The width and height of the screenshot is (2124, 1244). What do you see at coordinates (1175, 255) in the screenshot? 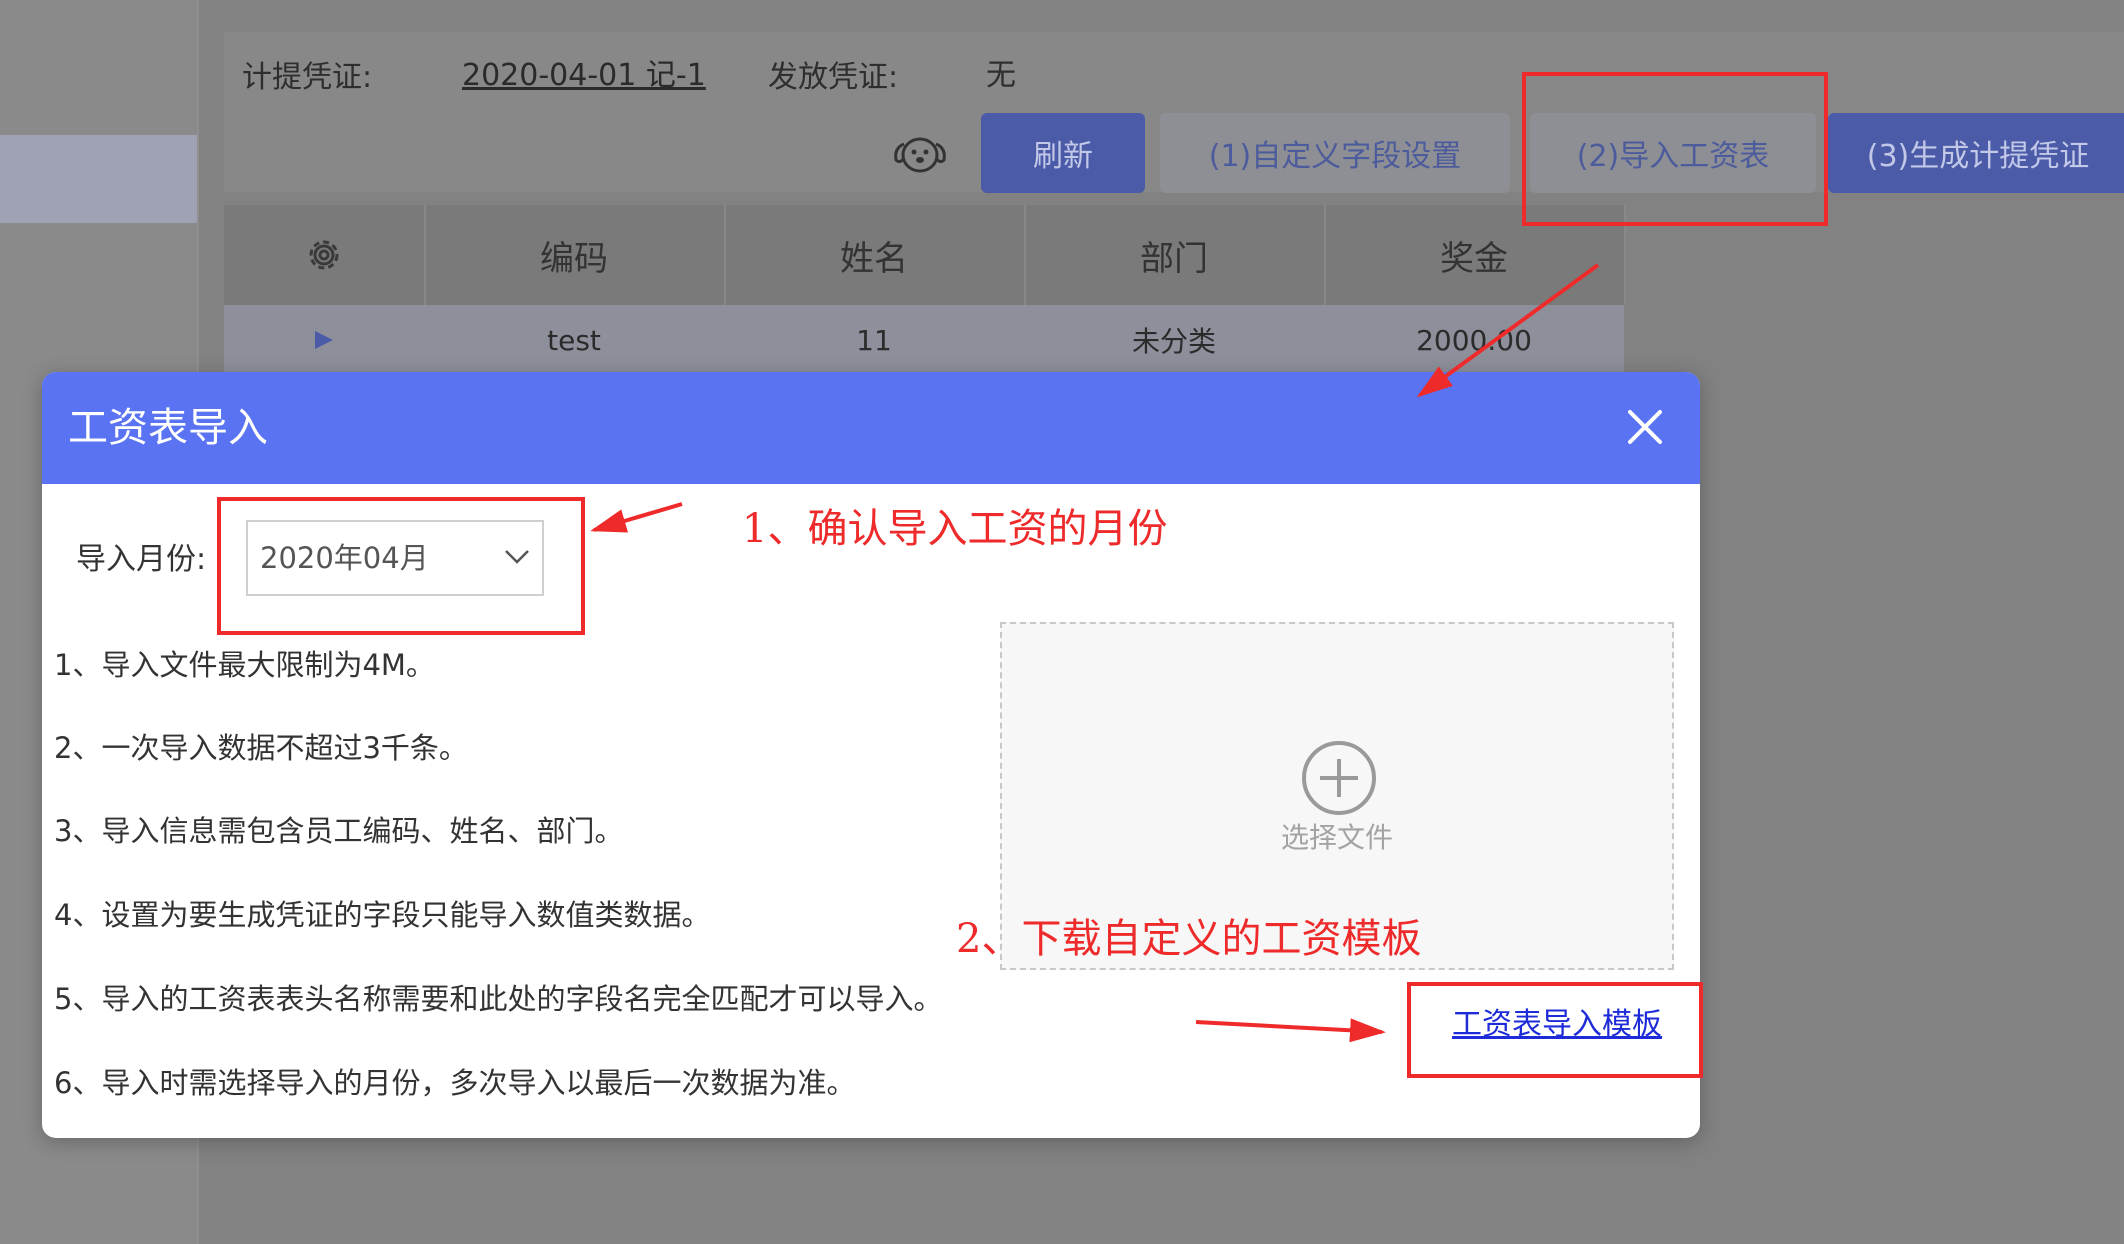
I see `column-header-department: 部门` at bounding box center [1175, 255].